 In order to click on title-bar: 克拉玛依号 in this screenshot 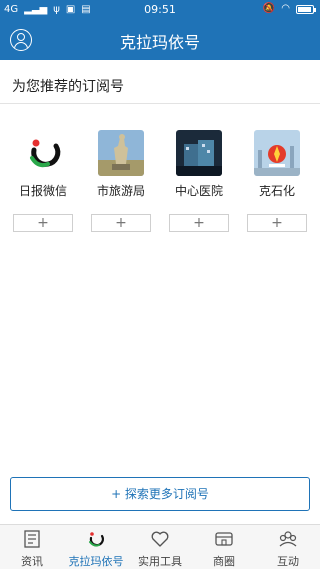, I will do `click(160, 40)`.